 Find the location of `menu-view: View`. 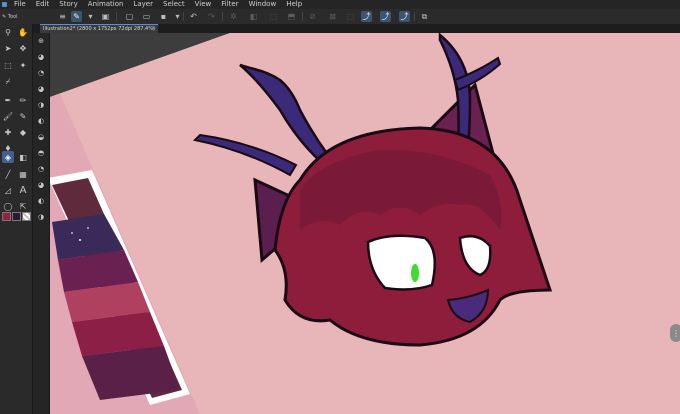

menu-view: View is located at coordinates (203, 4).